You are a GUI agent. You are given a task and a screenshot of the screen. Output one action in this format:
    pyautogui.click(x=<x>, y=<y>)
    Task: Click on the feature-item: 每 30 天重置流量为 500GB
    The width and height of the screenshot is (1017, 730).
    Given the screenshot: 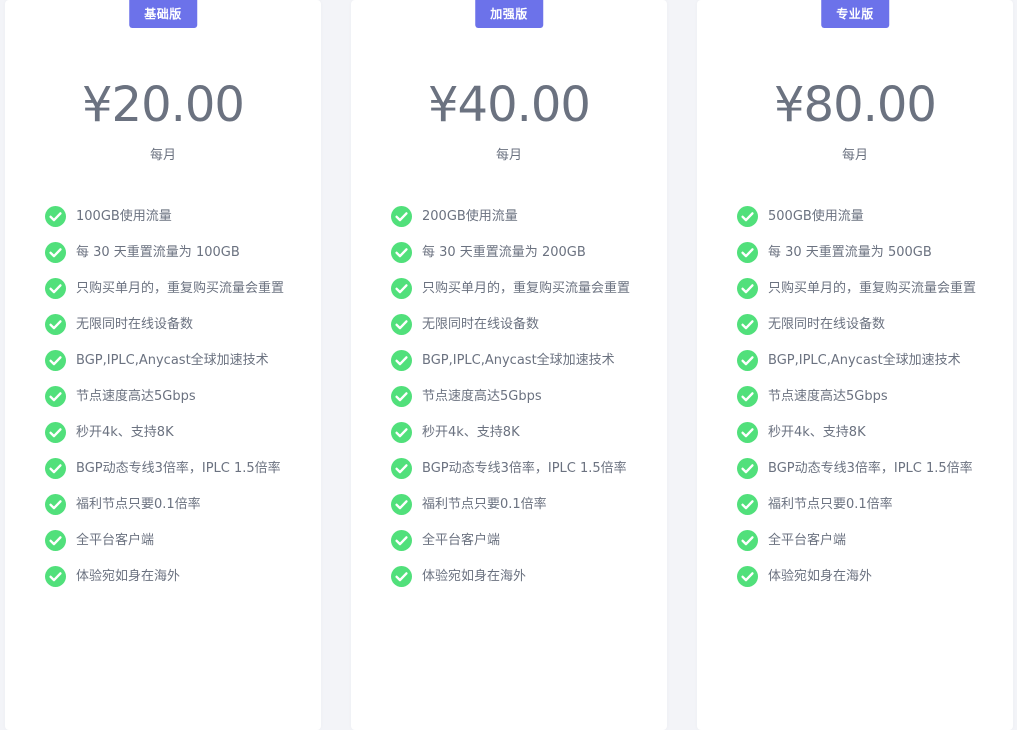 What is the action you would take?
    pyautogui.click(x=857, y=252)
    